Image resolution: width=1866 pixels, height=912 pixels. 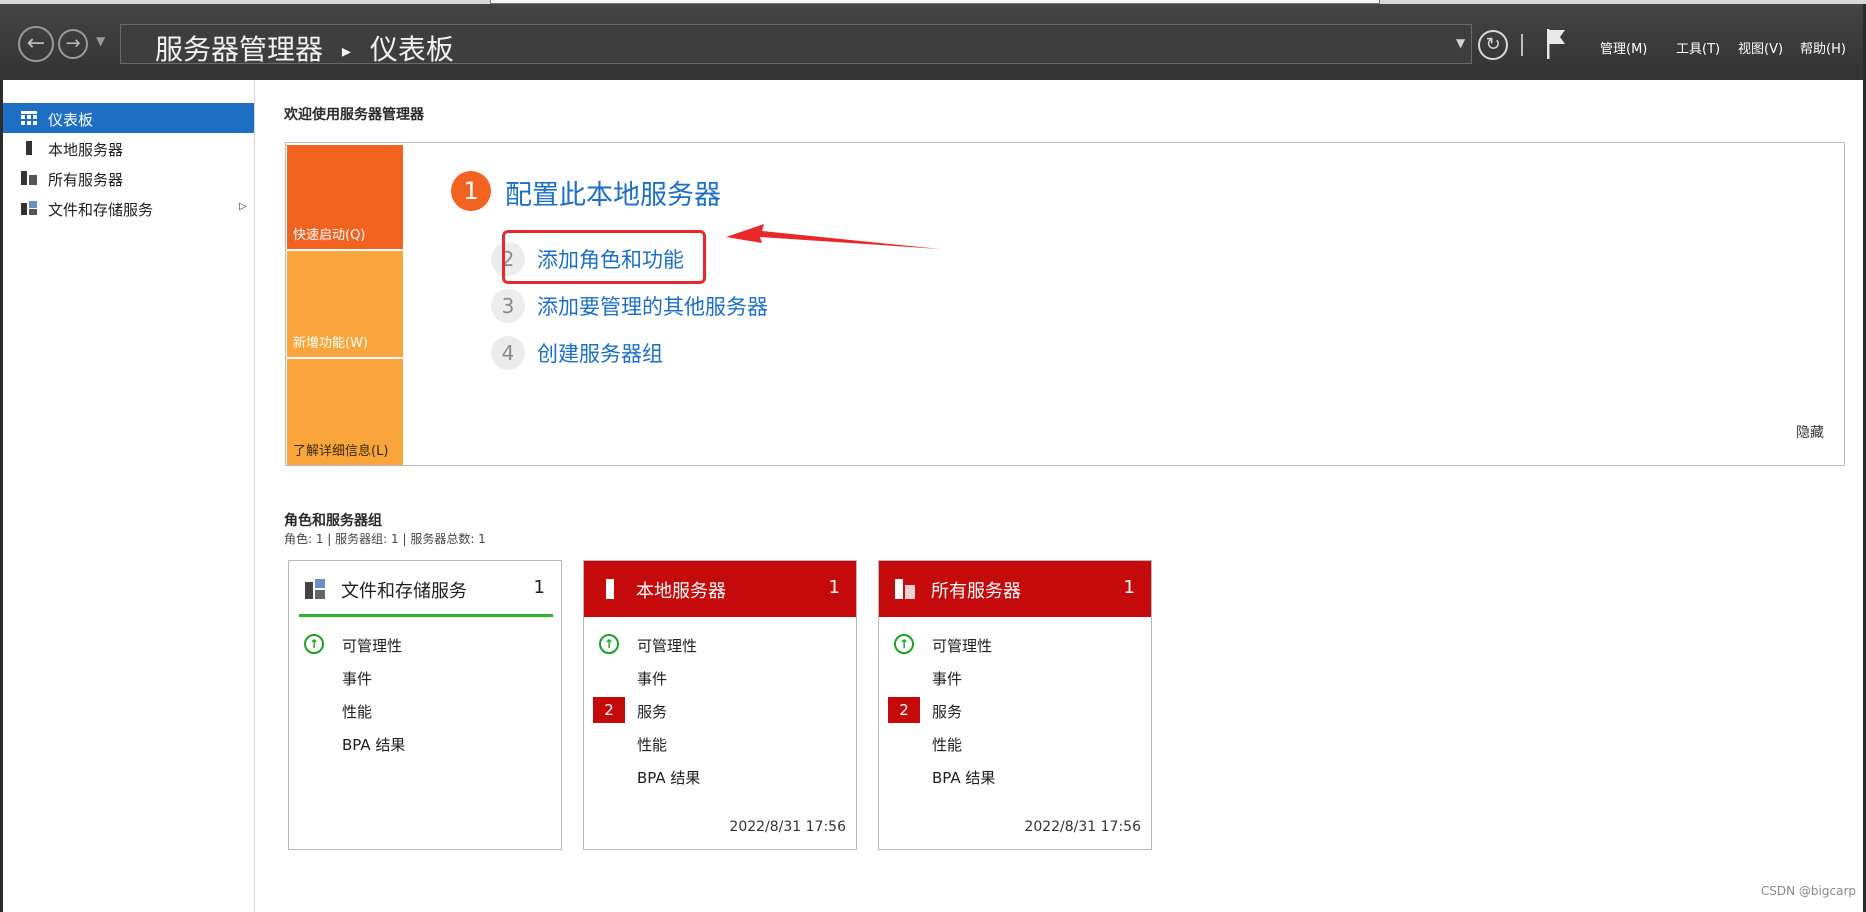 What do you see at coordinates (404, 591) in the screenshot?
I see `card-title: 文件和存储服务` at bounding box center [404, 591].